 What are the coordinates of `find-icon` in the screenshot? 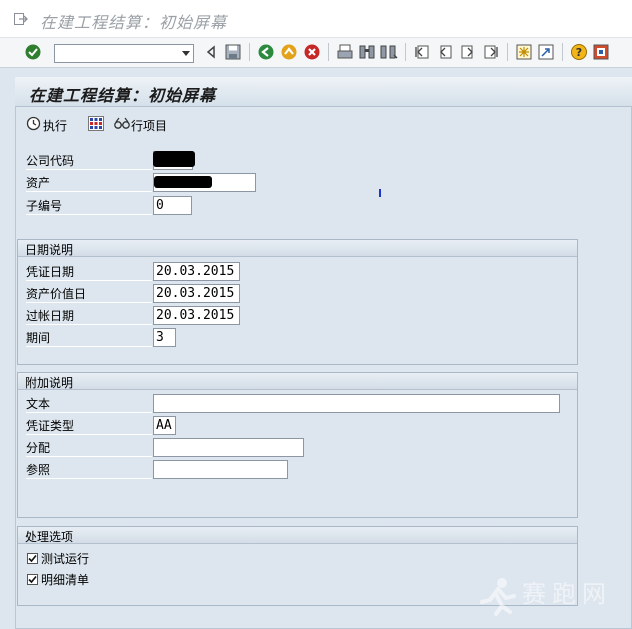 It's located at (367, 52).